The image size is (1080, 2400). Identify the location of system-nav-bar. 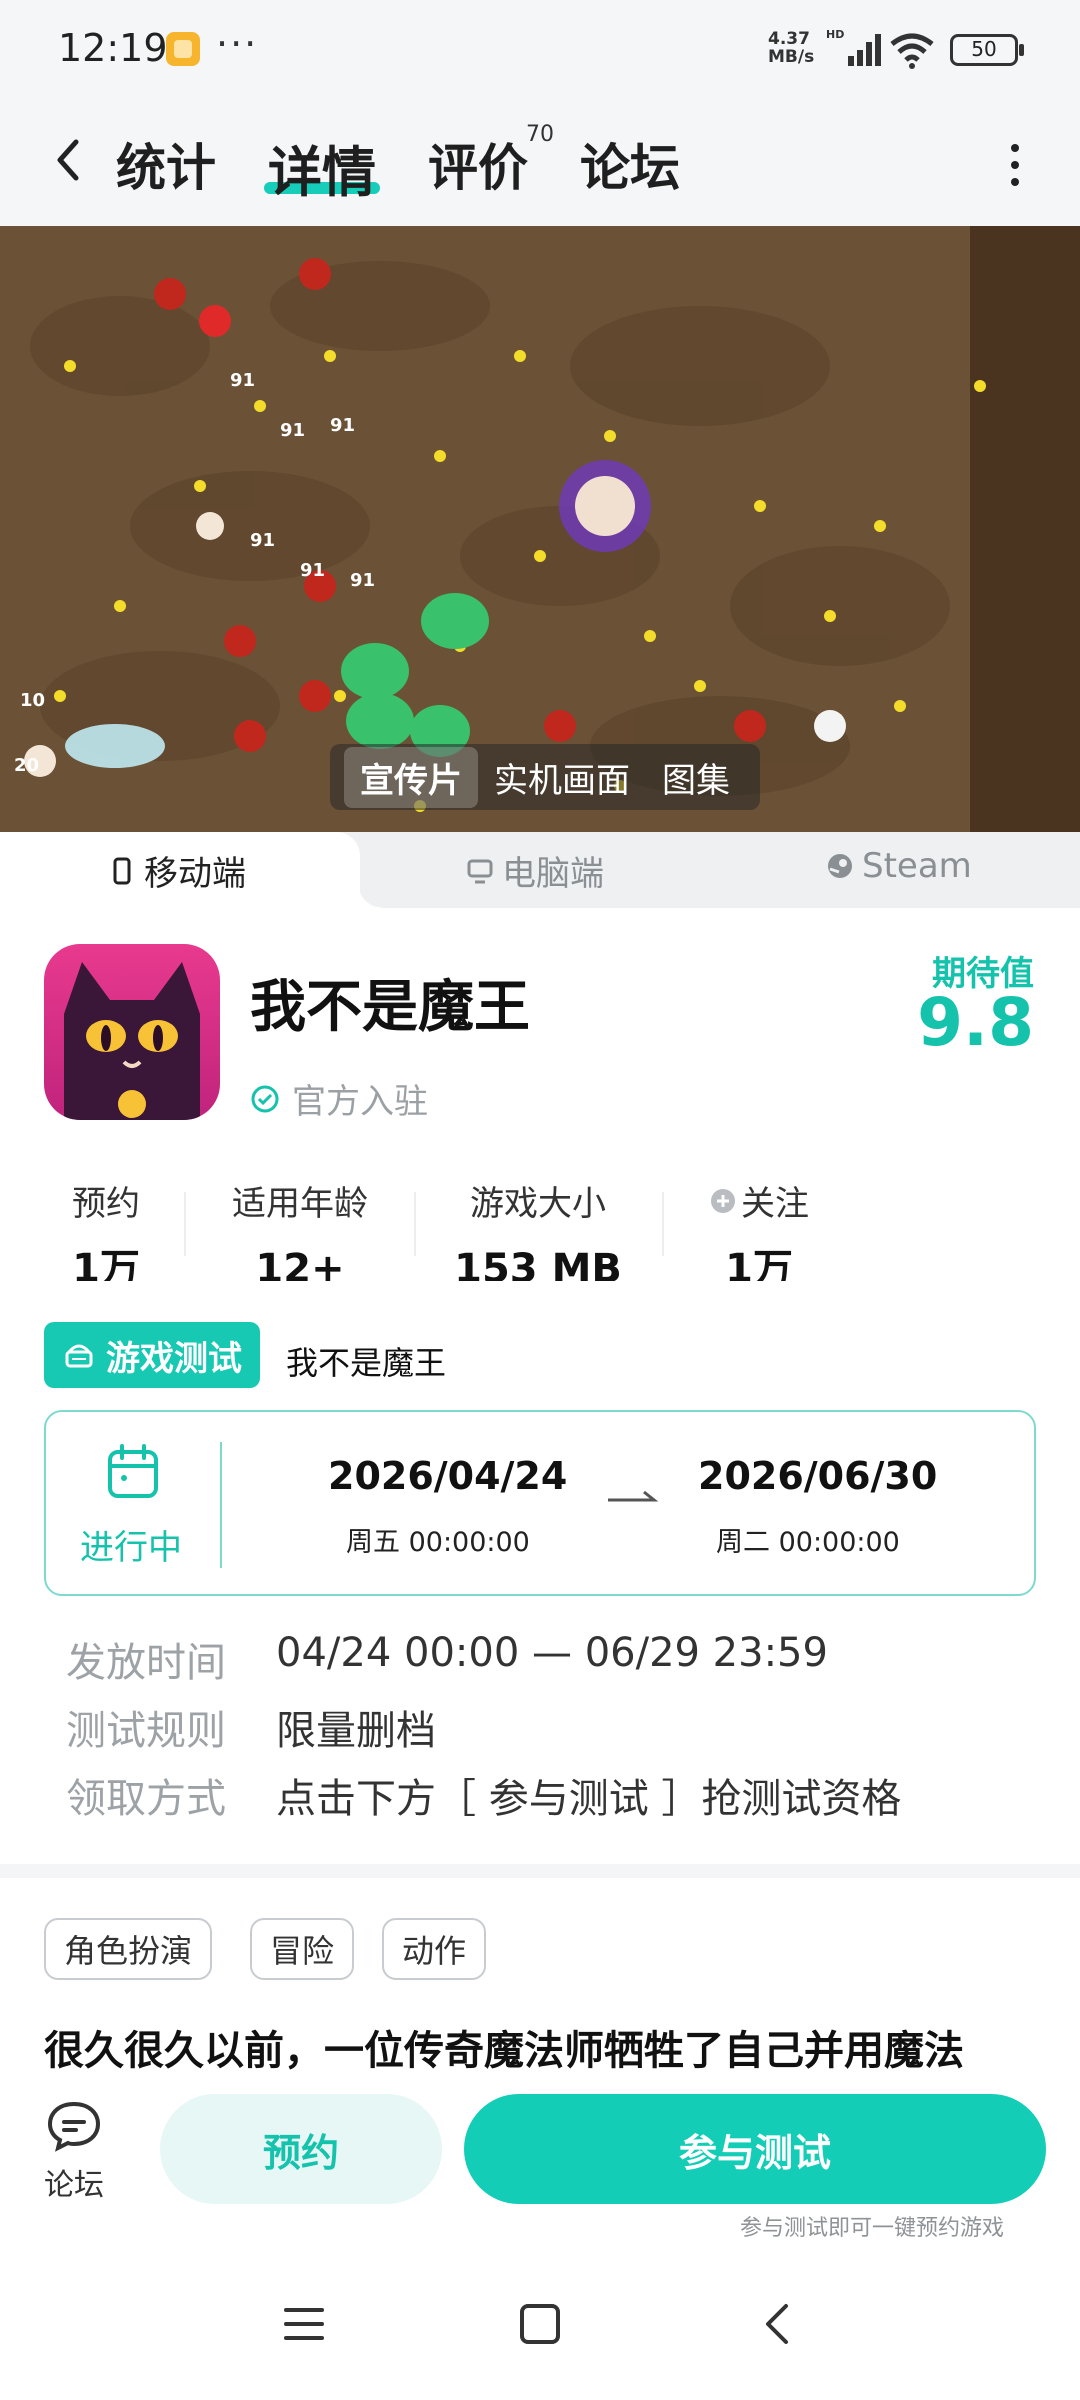
(540, 2330).